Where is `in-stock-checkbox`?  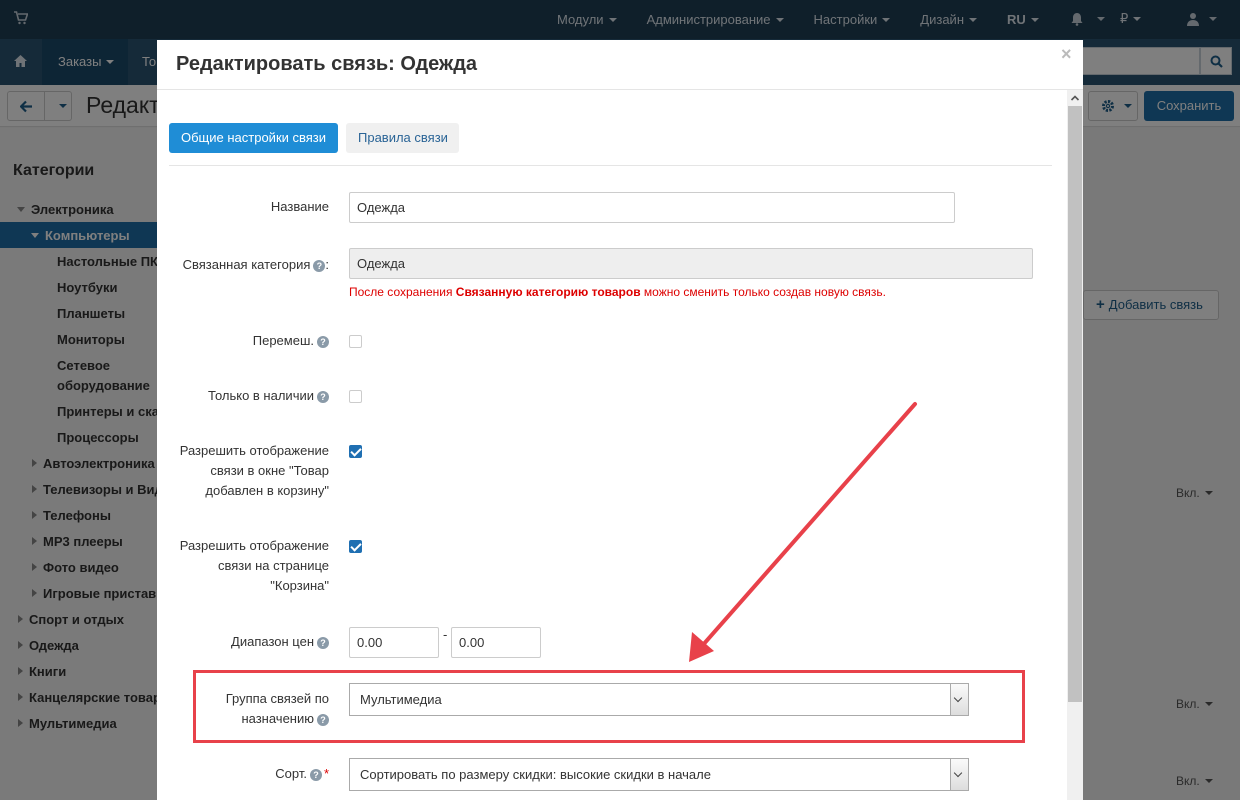 in-stock-checkbox is located at coordinates (355, 396).